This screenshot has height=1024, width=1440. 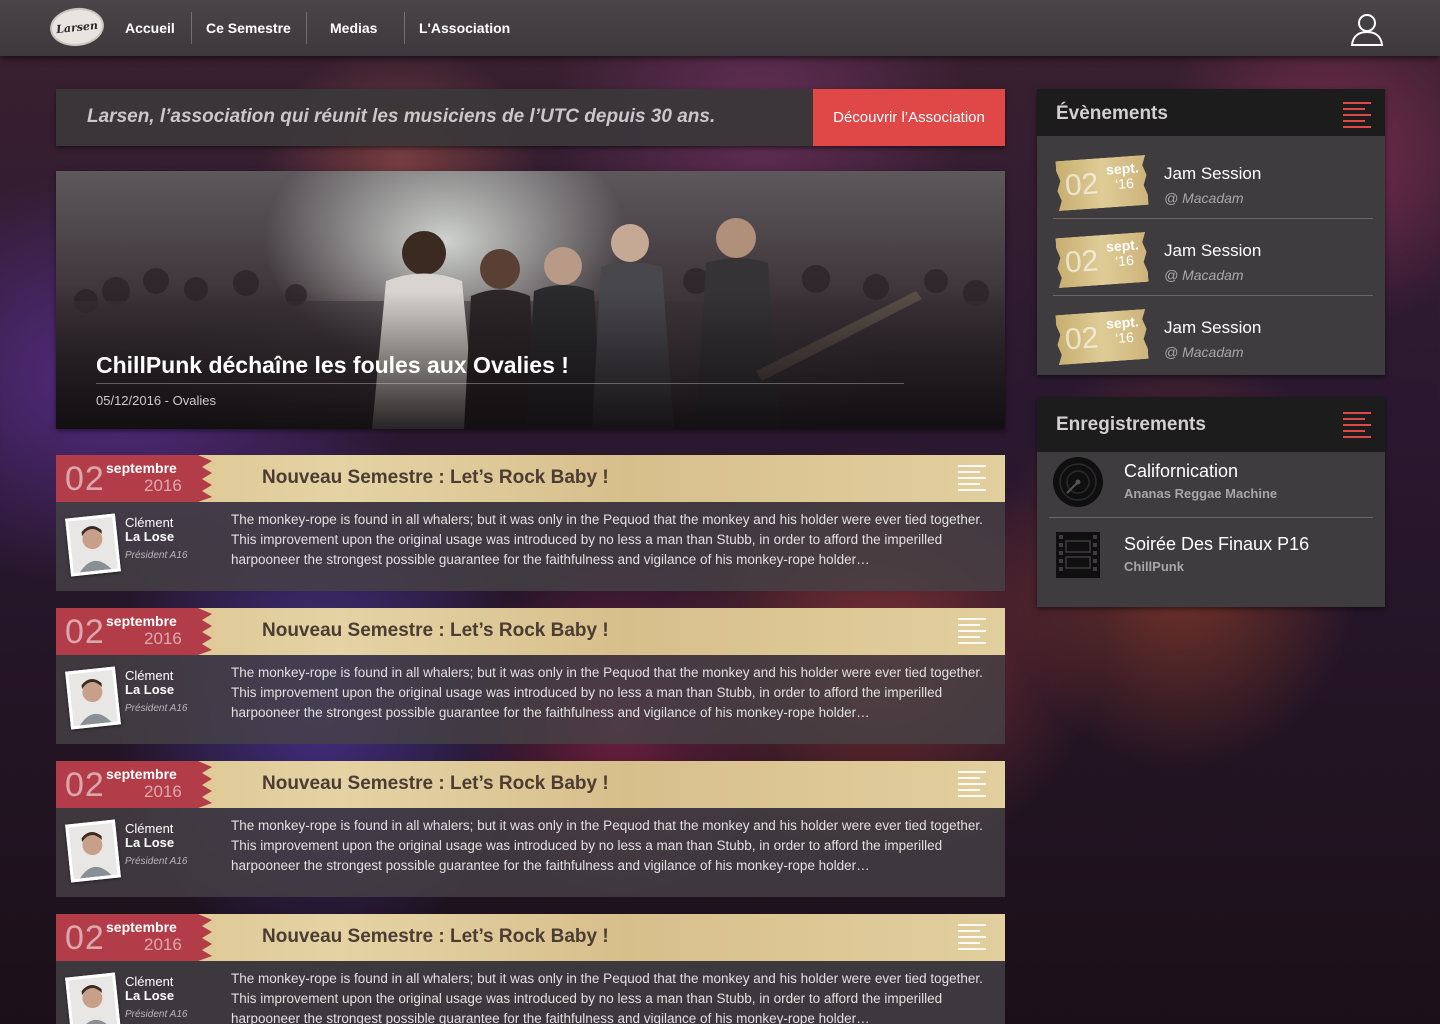 I want to click on logo-text: Larsen, so click(x=77, y=27).